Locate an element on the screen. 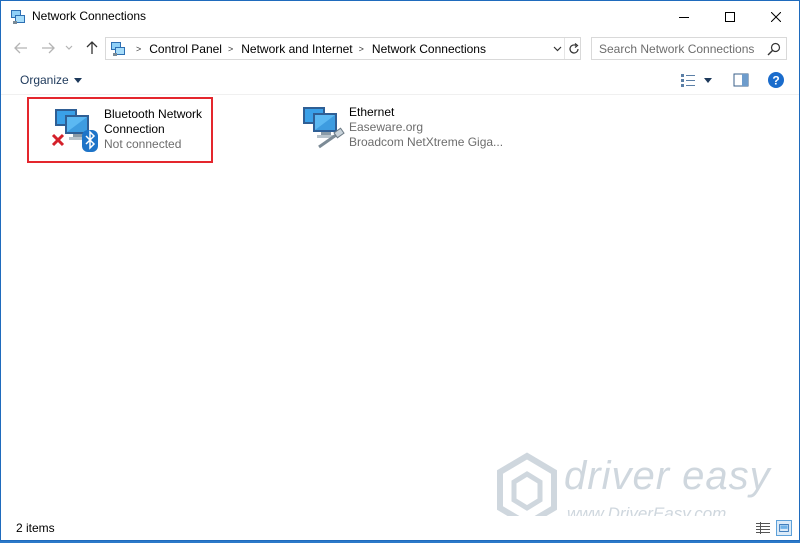 The width and height of the screenshot is (800, 543). help-icon: ? is located at coordinates (776, 80).